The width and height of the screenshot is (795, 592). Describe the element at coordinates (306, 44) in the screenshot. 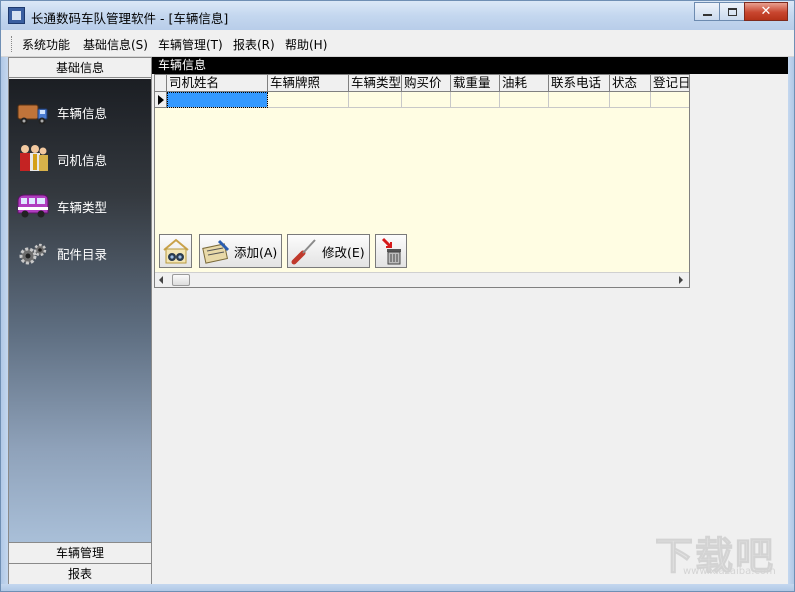

I see `menu-help: 帮助(H)` at that location.